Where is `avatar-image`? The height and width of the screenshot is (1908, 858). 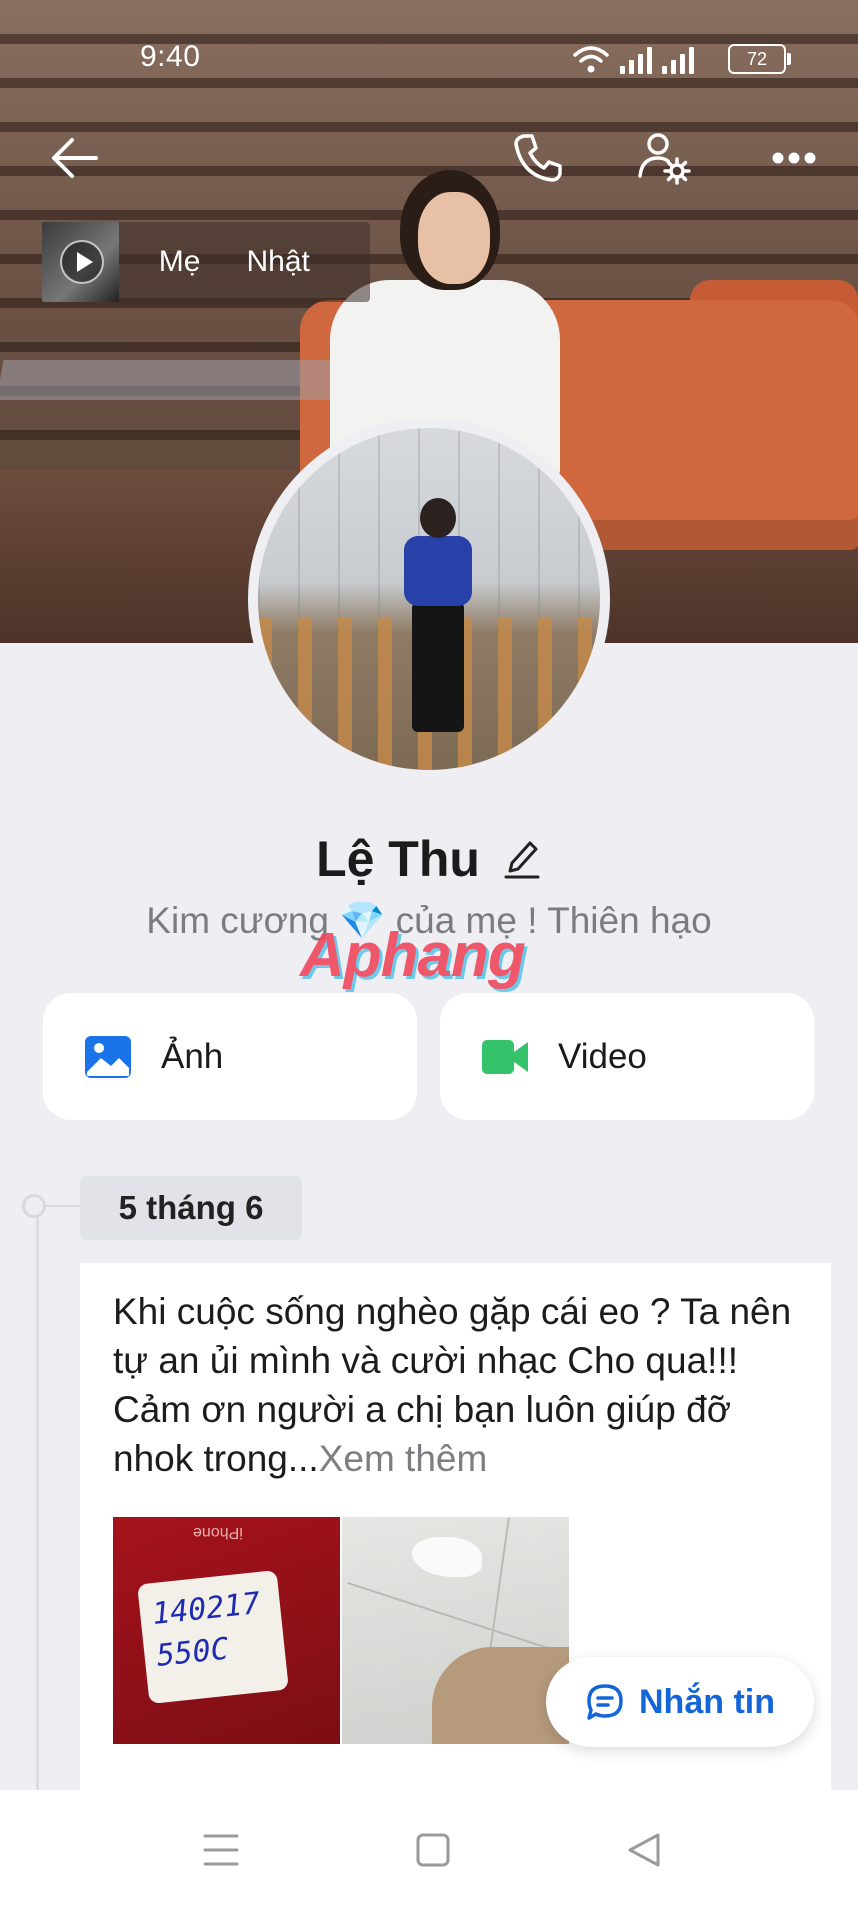 avatar-image is located at coordinates (429, 599).